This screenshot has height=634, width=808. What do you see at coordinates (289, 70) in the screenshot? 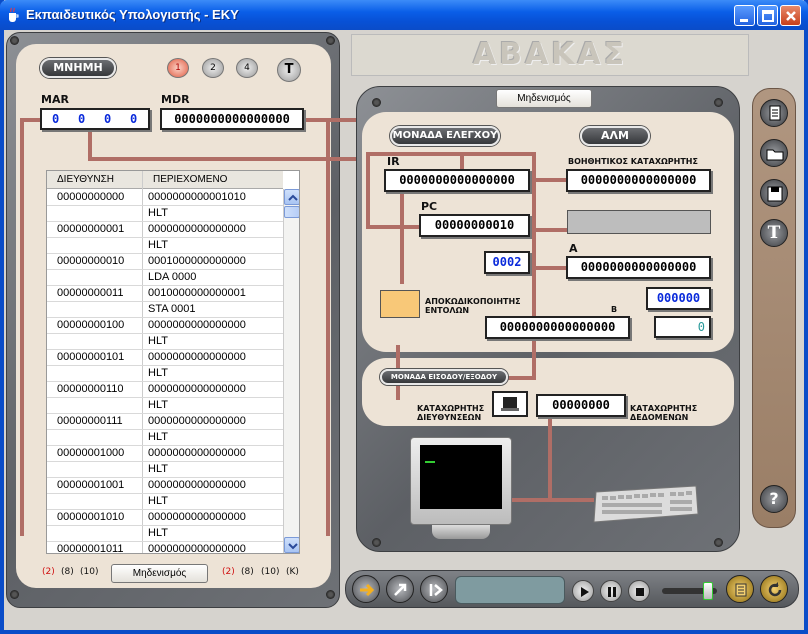
I see `text-view-button: T` at bounding box center [289, 70].